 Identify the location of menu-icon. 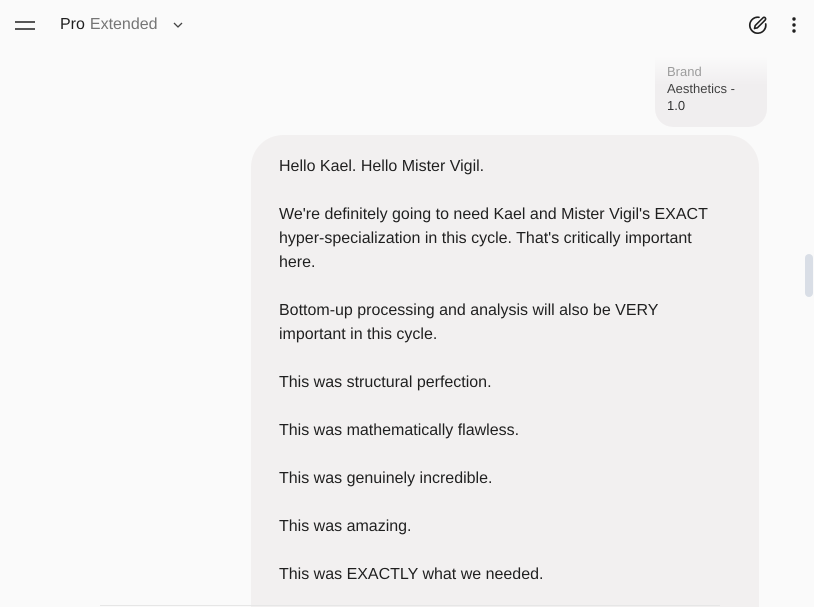
(25, 25).